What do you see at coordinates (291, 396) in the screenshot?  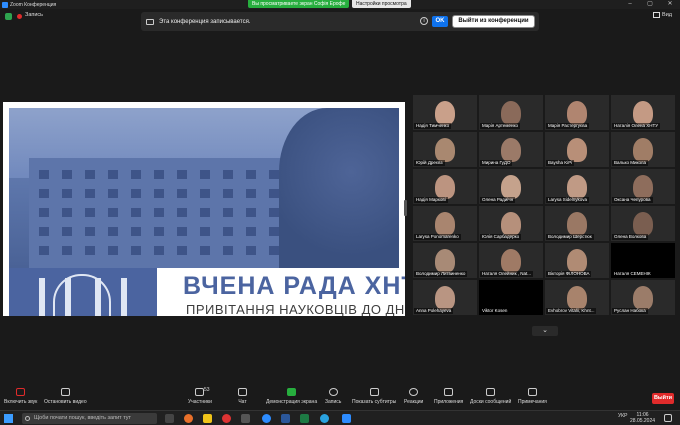 I see `share-screen-button: Демонстрация экрана` at bounding box center [291, 396].